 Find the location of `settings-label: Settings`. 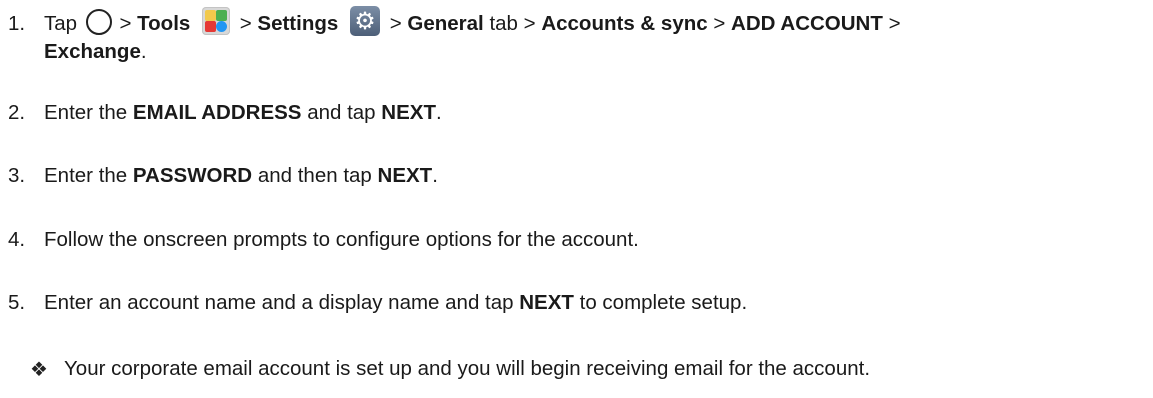

settings-label: Settings is located at coordinates (298, 23).